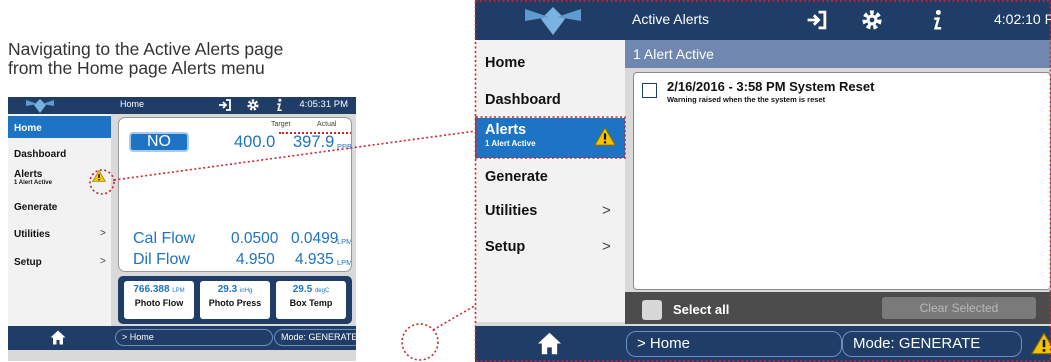 The width and height of the screenshot is (1051, 362). Describe the element at coordinates (235, 303) in the screenshot. I see `card-label: Photo Press` at that location.